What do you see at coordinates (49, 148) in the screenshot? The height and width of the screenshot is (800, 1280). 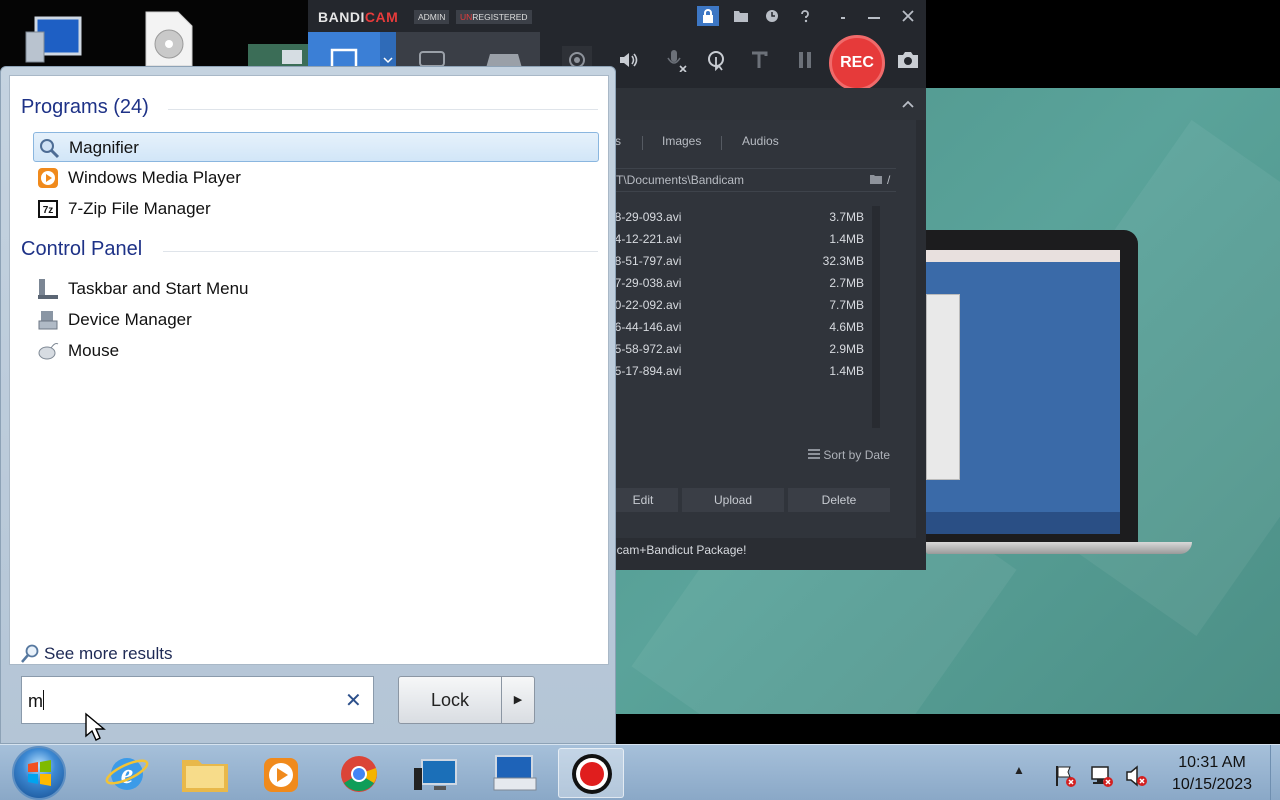 I see `magnifier-icon` at bounding box center [49, 148].